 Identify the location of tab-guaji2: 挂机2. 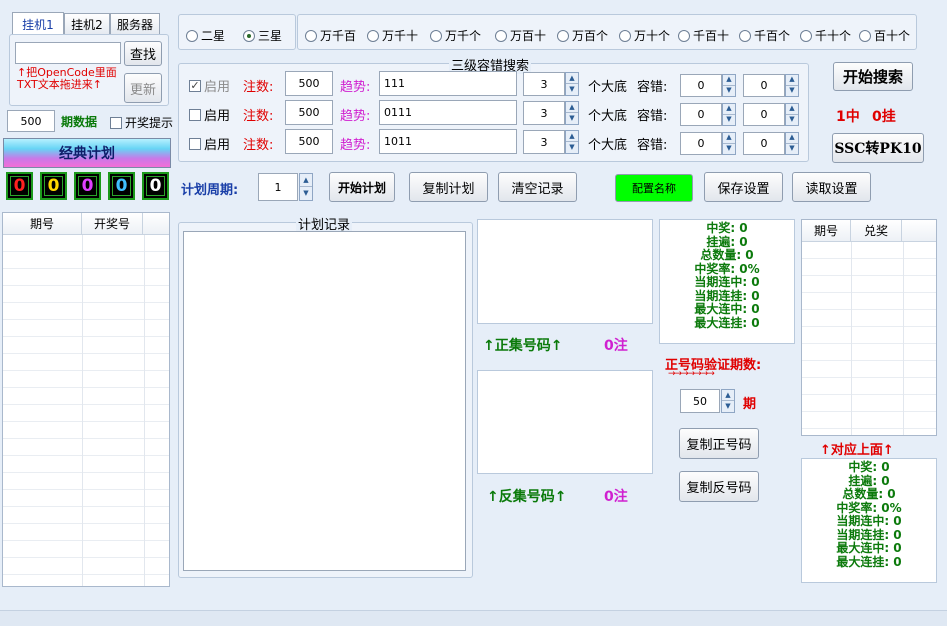
(87, 23).